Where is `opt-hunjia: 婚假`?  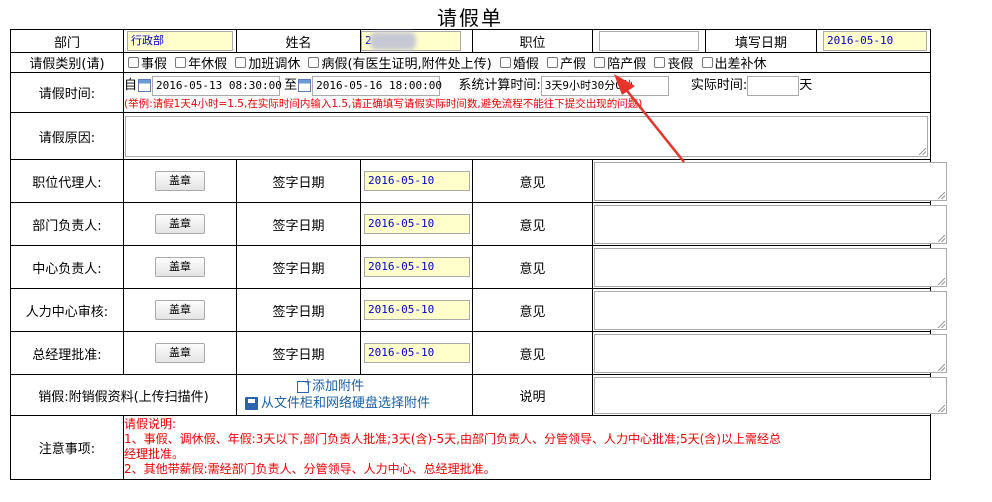 opt-hunjia: 婚假 is located at coordinates (525, 64).